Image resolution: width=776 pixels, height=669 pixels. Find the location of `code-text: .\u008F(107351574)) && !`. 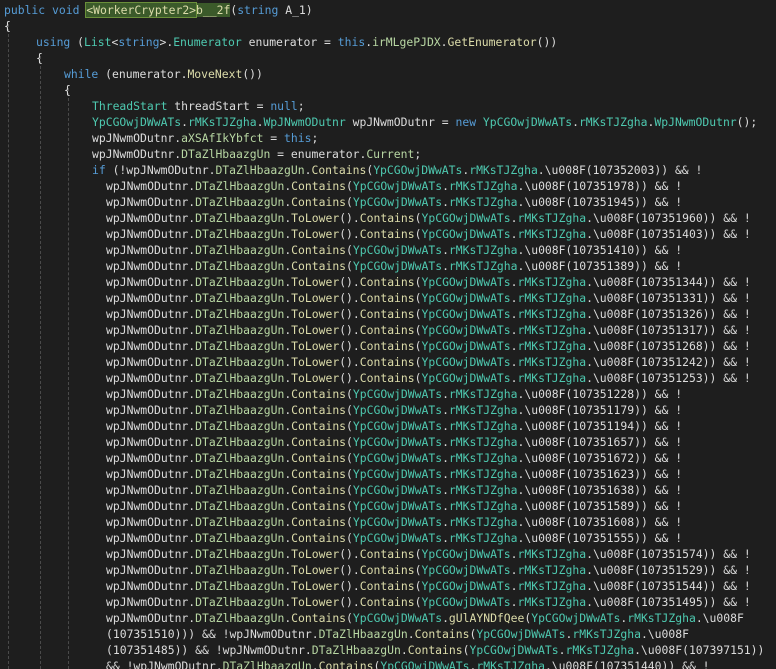

code-text: .\u008F(107351574)) && ! is located at coordinates (668, 554).